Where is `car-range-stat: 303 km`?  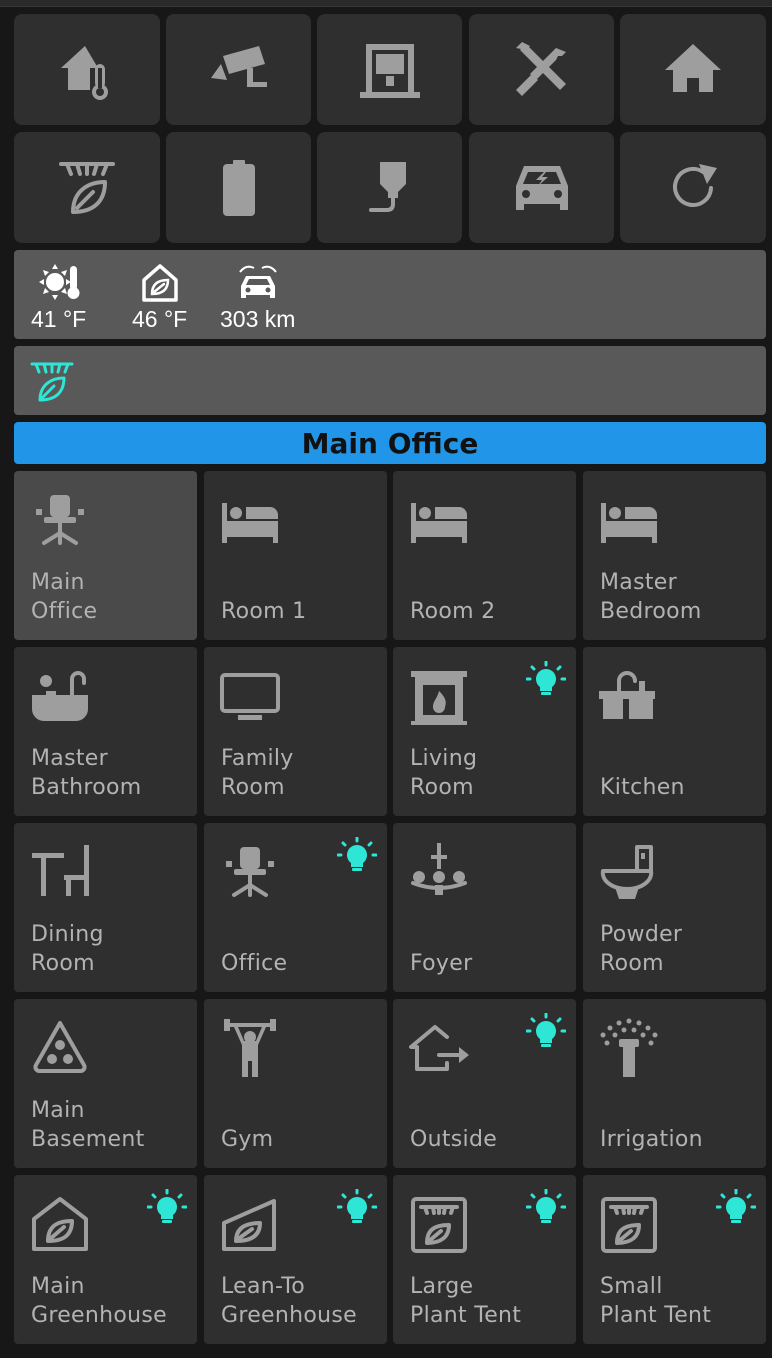 car-range-stat: 303 km is located at coordinates (257, 296).